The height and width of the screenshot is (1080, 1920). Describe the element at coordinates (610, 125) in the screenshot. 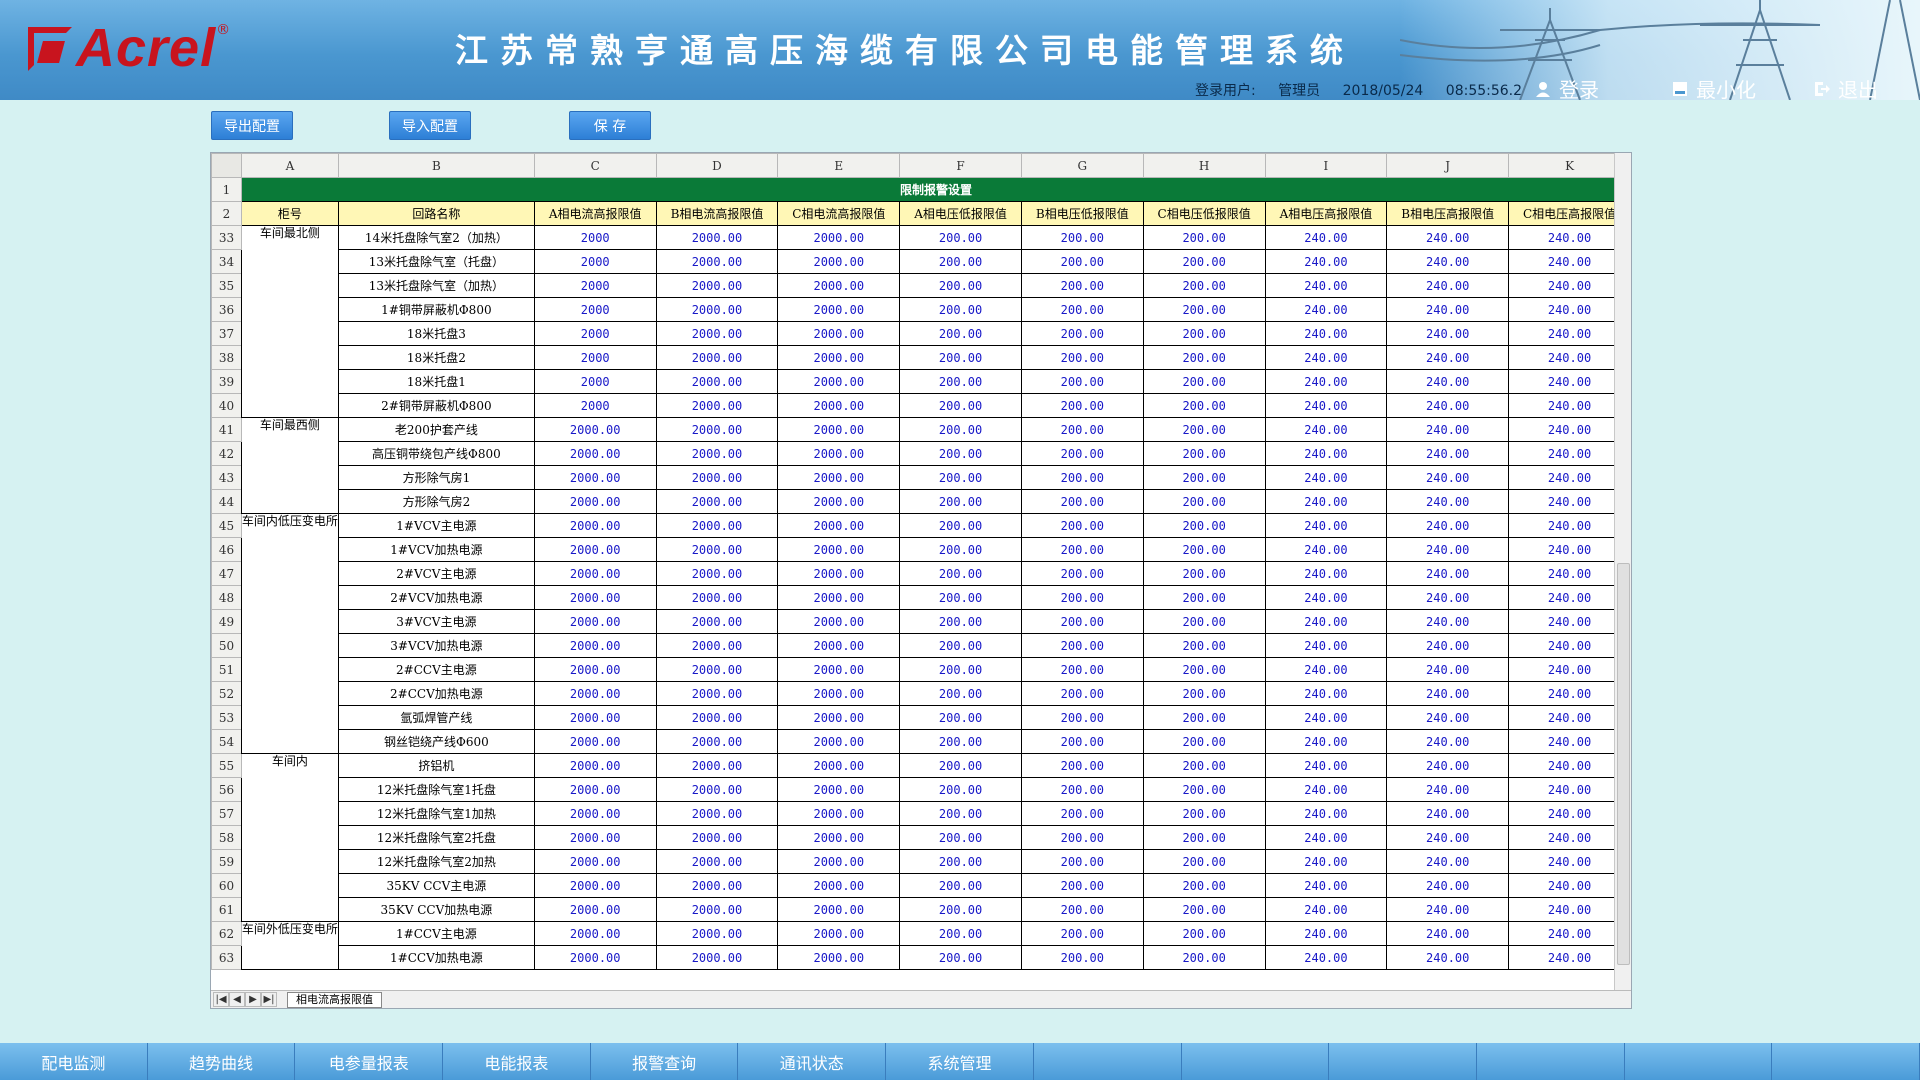

I see `save-button: 保 存` at that location.